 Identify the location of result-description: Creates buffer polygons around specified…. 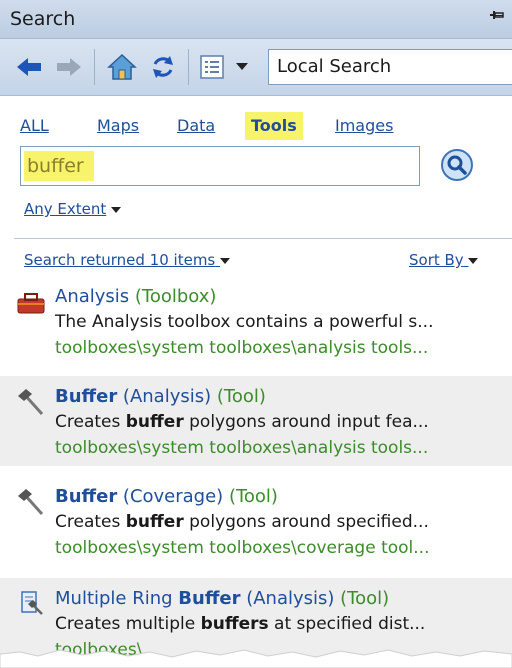
(242, 522).